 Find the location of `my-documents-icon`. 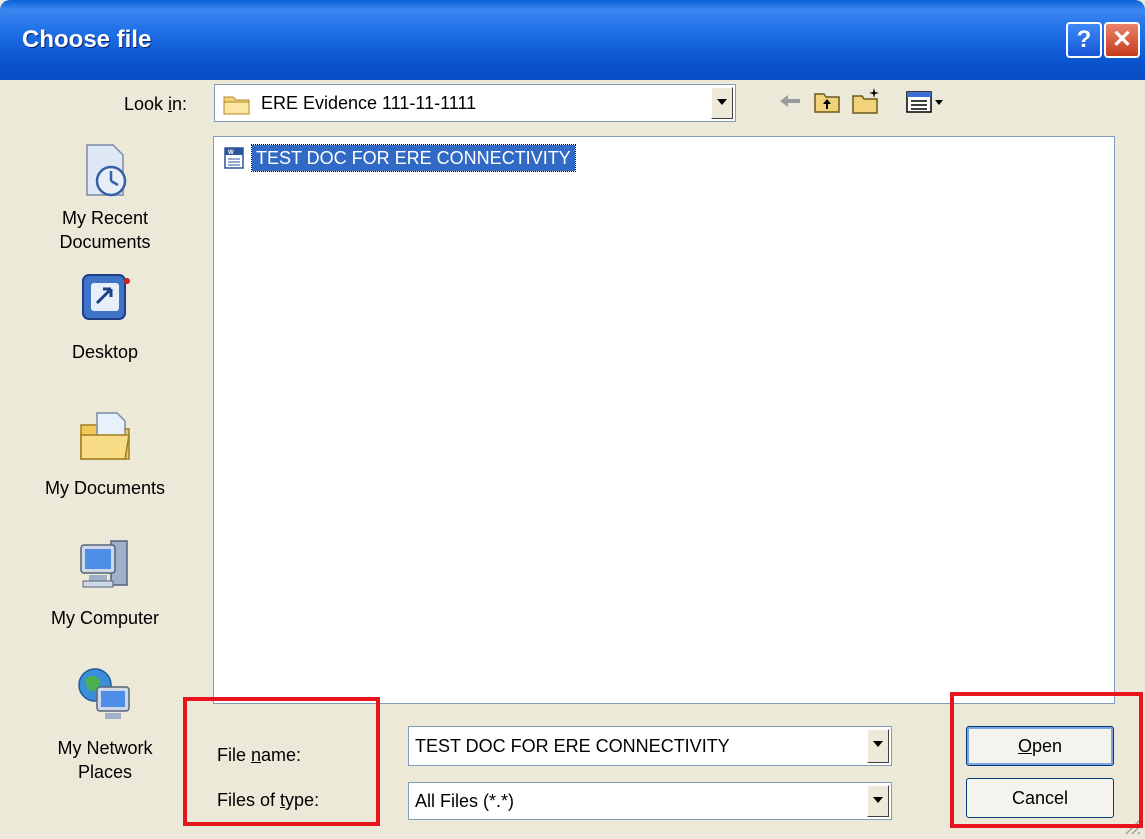

my-documents-icon is located at coordinates (105, 436).